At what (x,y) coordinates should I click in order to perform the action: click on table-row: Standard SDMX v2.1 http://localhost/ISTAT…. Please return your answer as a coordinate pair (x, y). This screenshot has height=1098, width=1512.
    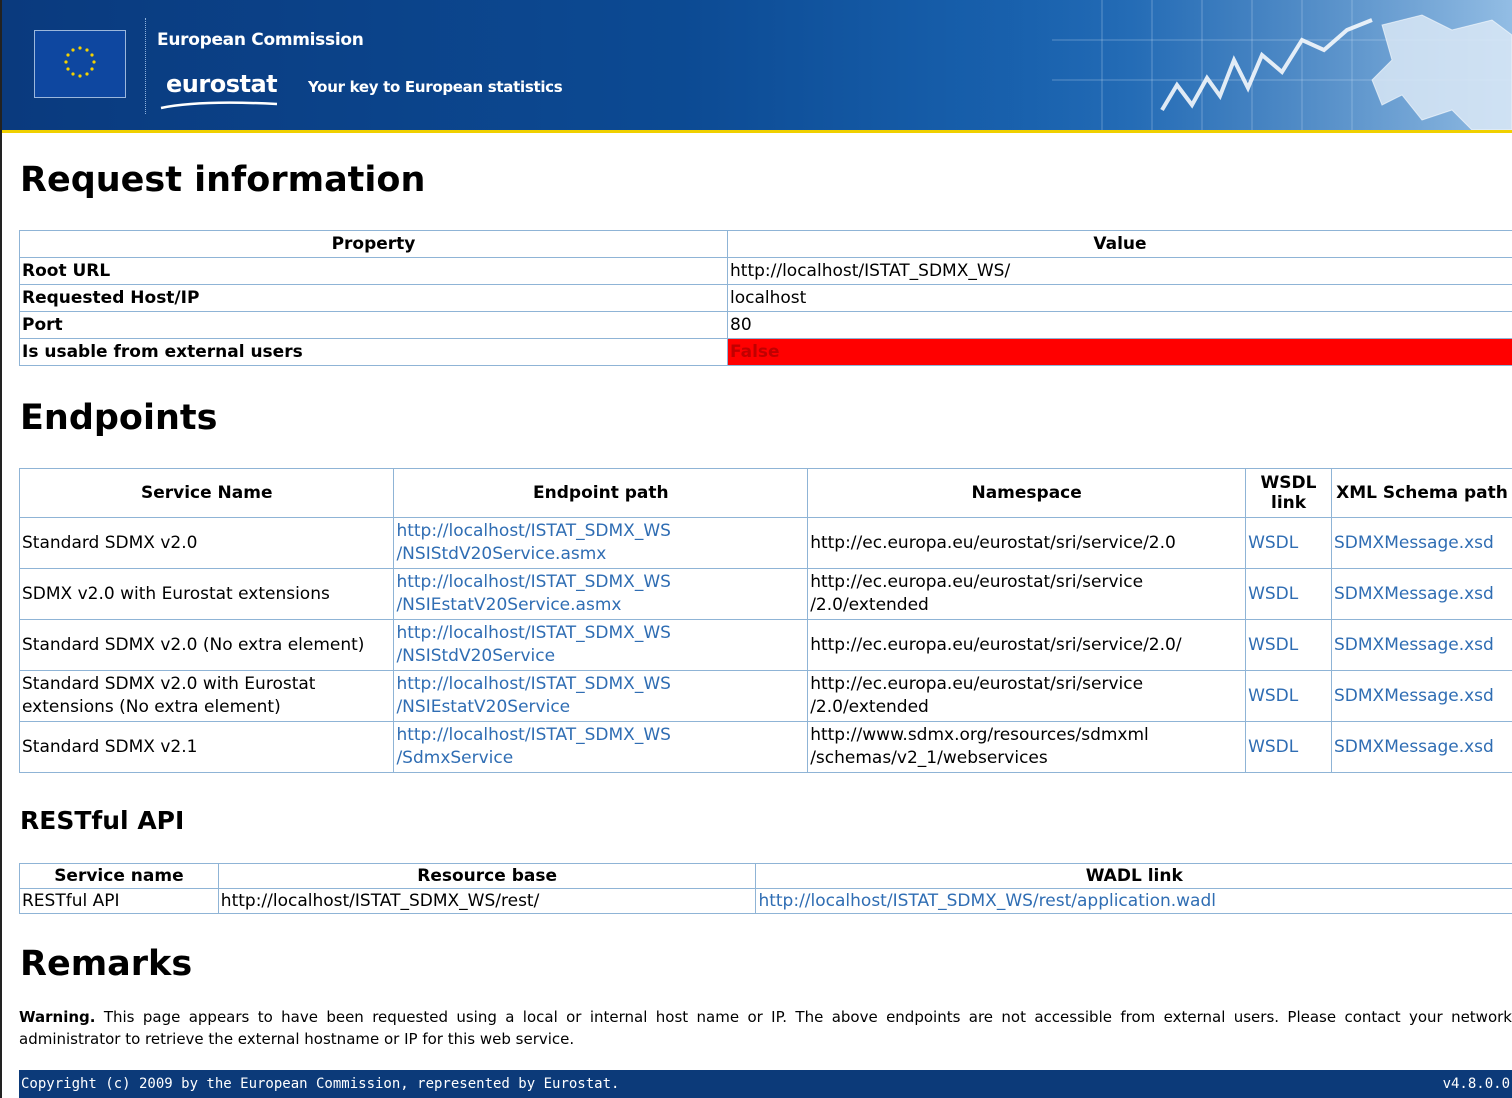
    Looking at the image, I should click on (765, 747).